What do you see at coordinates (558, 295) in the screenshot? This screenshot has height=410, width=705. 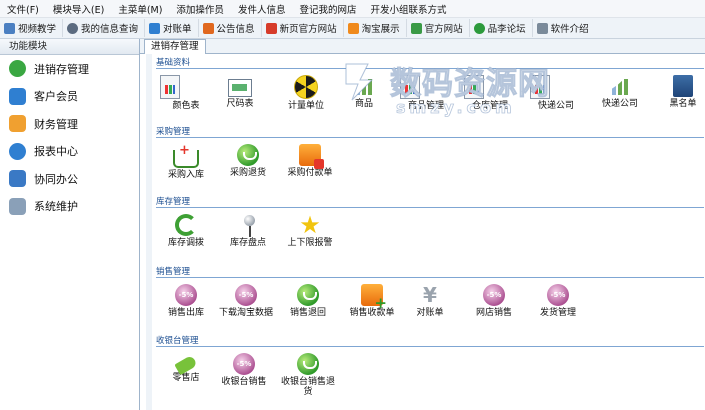 I see `shipping-icon: -5%` at bounding box center [558, 295].